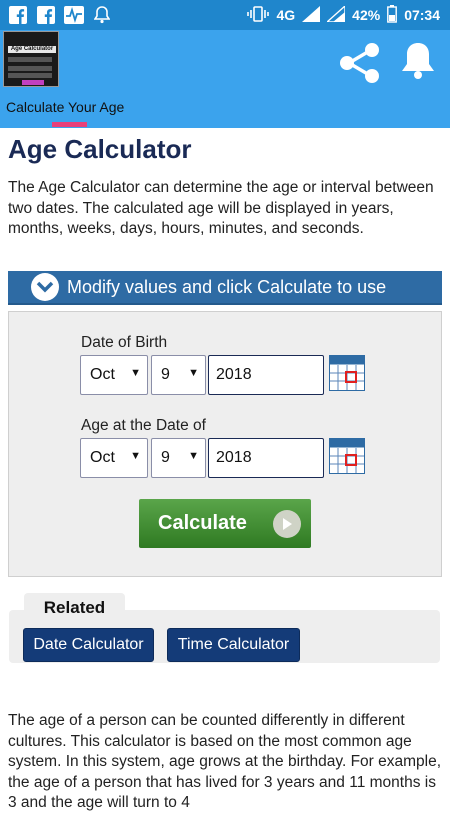 The image size is (450, 814). What do you see at coordinates (258, 15) in the screenshot?
I see `vibrate-icon` at bounding box center [258, 15].